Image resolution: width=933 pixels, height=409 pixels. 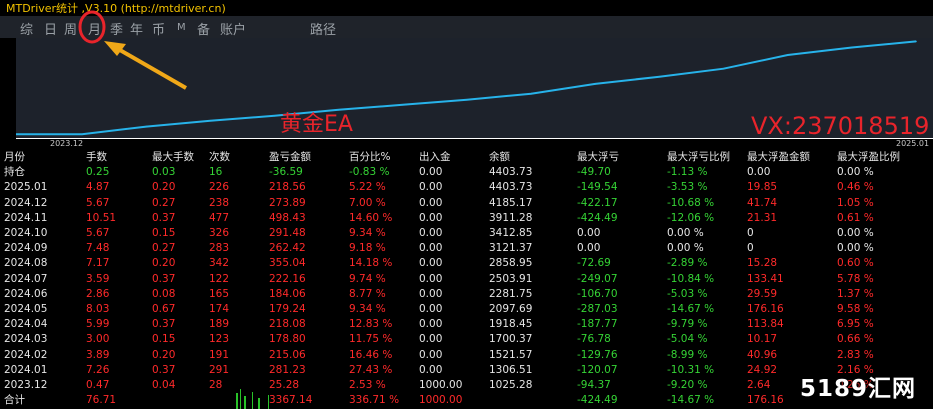 What do you see at coordinates (441, 400) in the screenshot?
I see `table-cell: 1000.00` at bounding box center [441, 400].